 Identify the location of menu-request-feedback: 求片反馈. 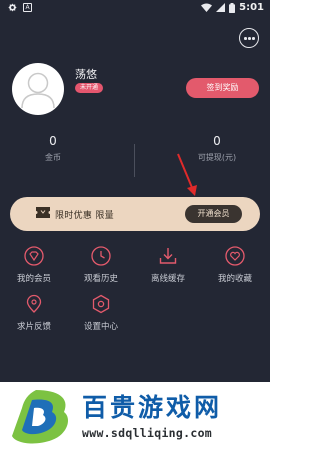
(34, 313).